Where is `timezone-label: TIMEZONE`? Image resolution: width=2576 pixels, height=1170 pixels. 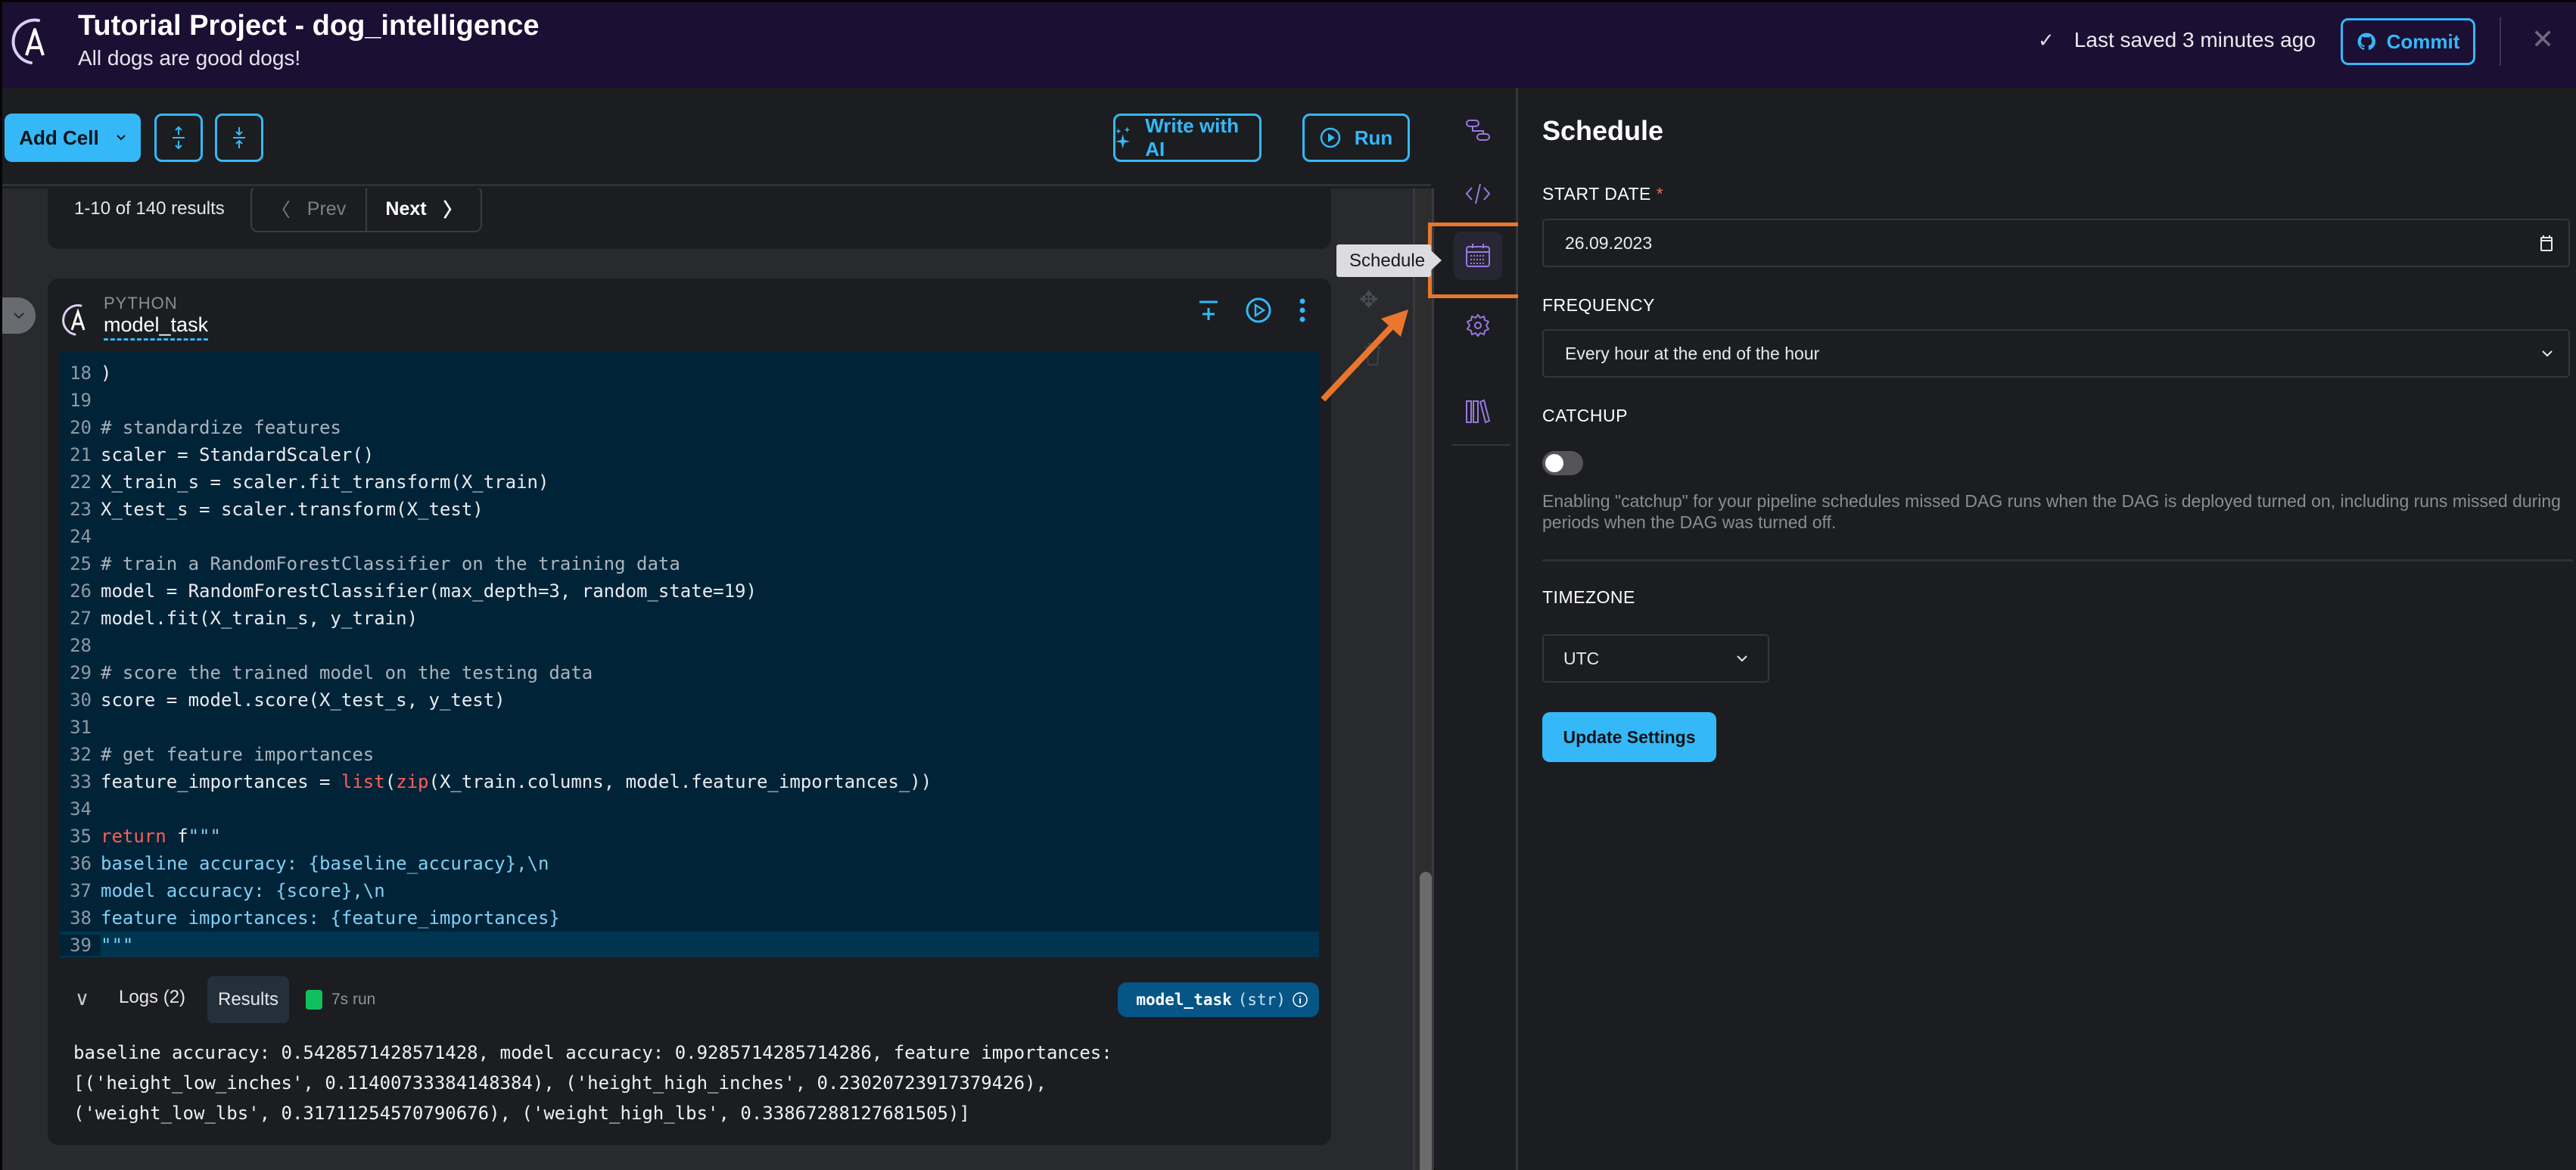
timezone-label: TIMEZONE is located at coordinates (1589, 597).